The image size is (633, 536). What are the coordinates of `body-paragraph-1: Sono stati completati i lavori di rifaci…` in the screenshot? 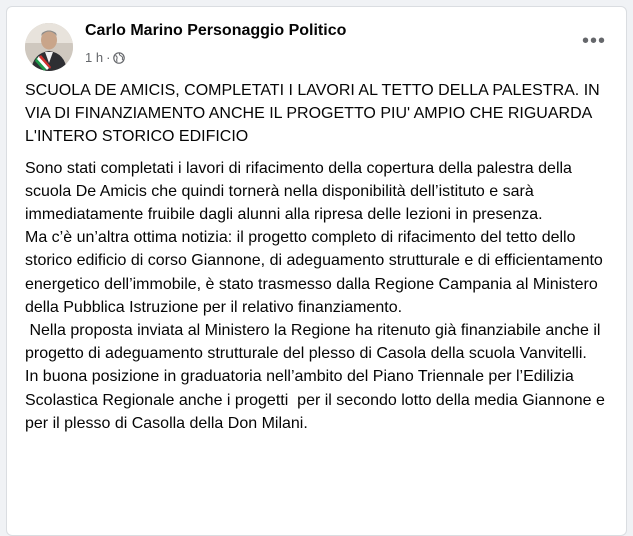 It's located at (301, 191).